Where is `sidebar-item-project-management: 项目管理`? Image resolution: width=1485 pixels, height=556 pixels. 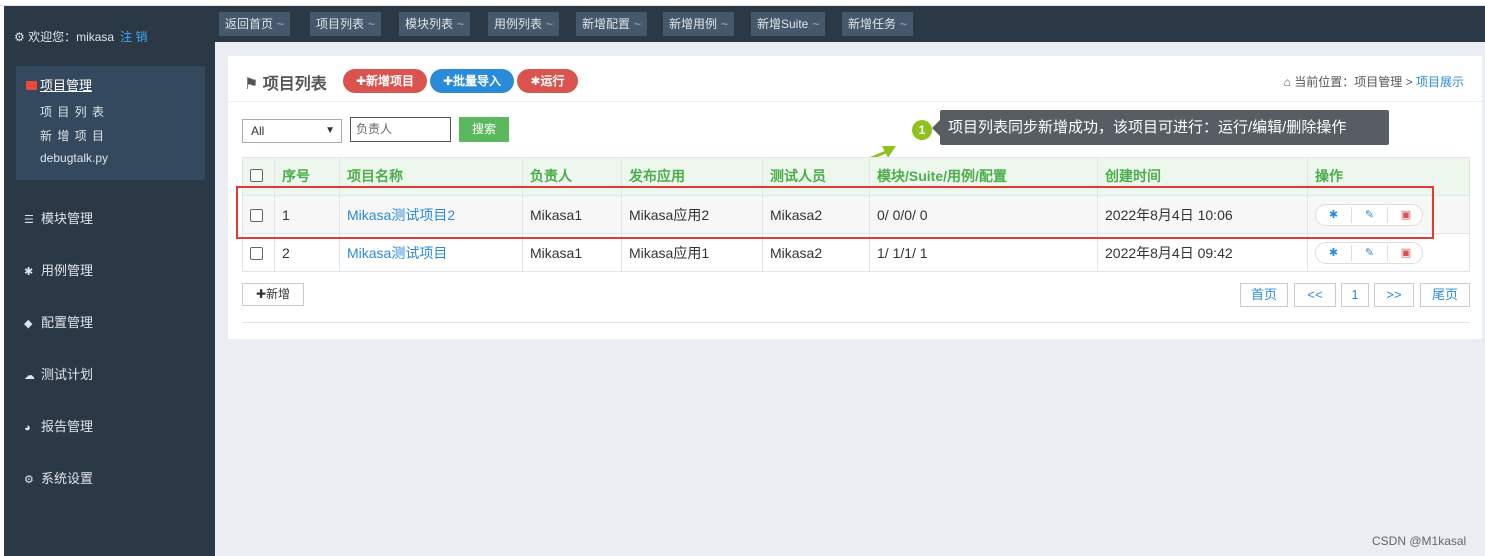
sidebar-item-project-management: 项目管理 is located at coordinates (59, 84).